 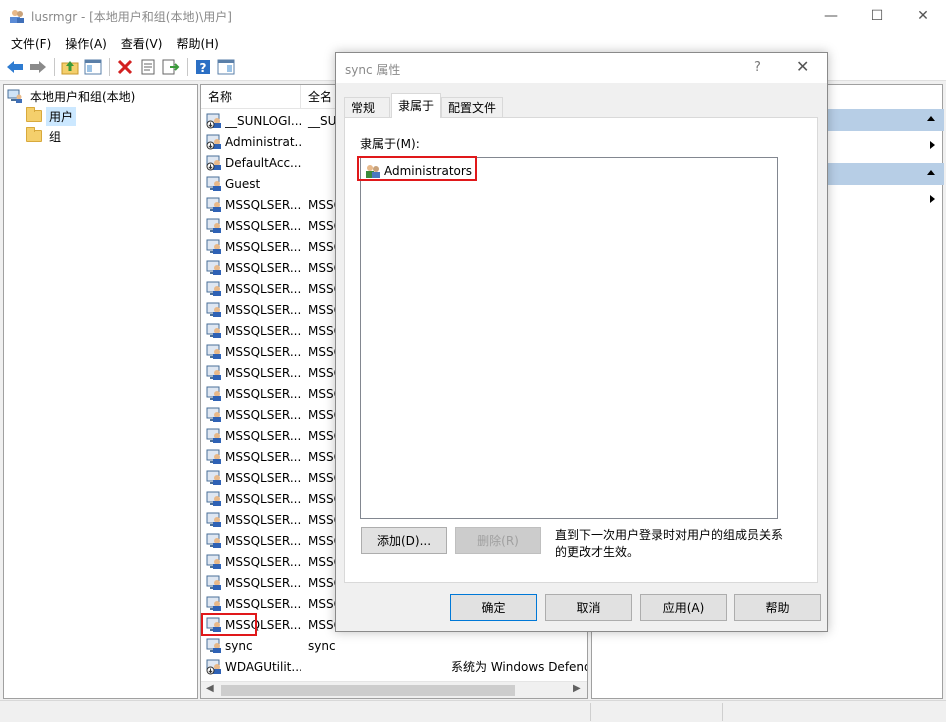 What do you see at coordinates (86, 43) in the screenshot?
I see `menu-action: 操作(A)` at bounding box center [86, 43].